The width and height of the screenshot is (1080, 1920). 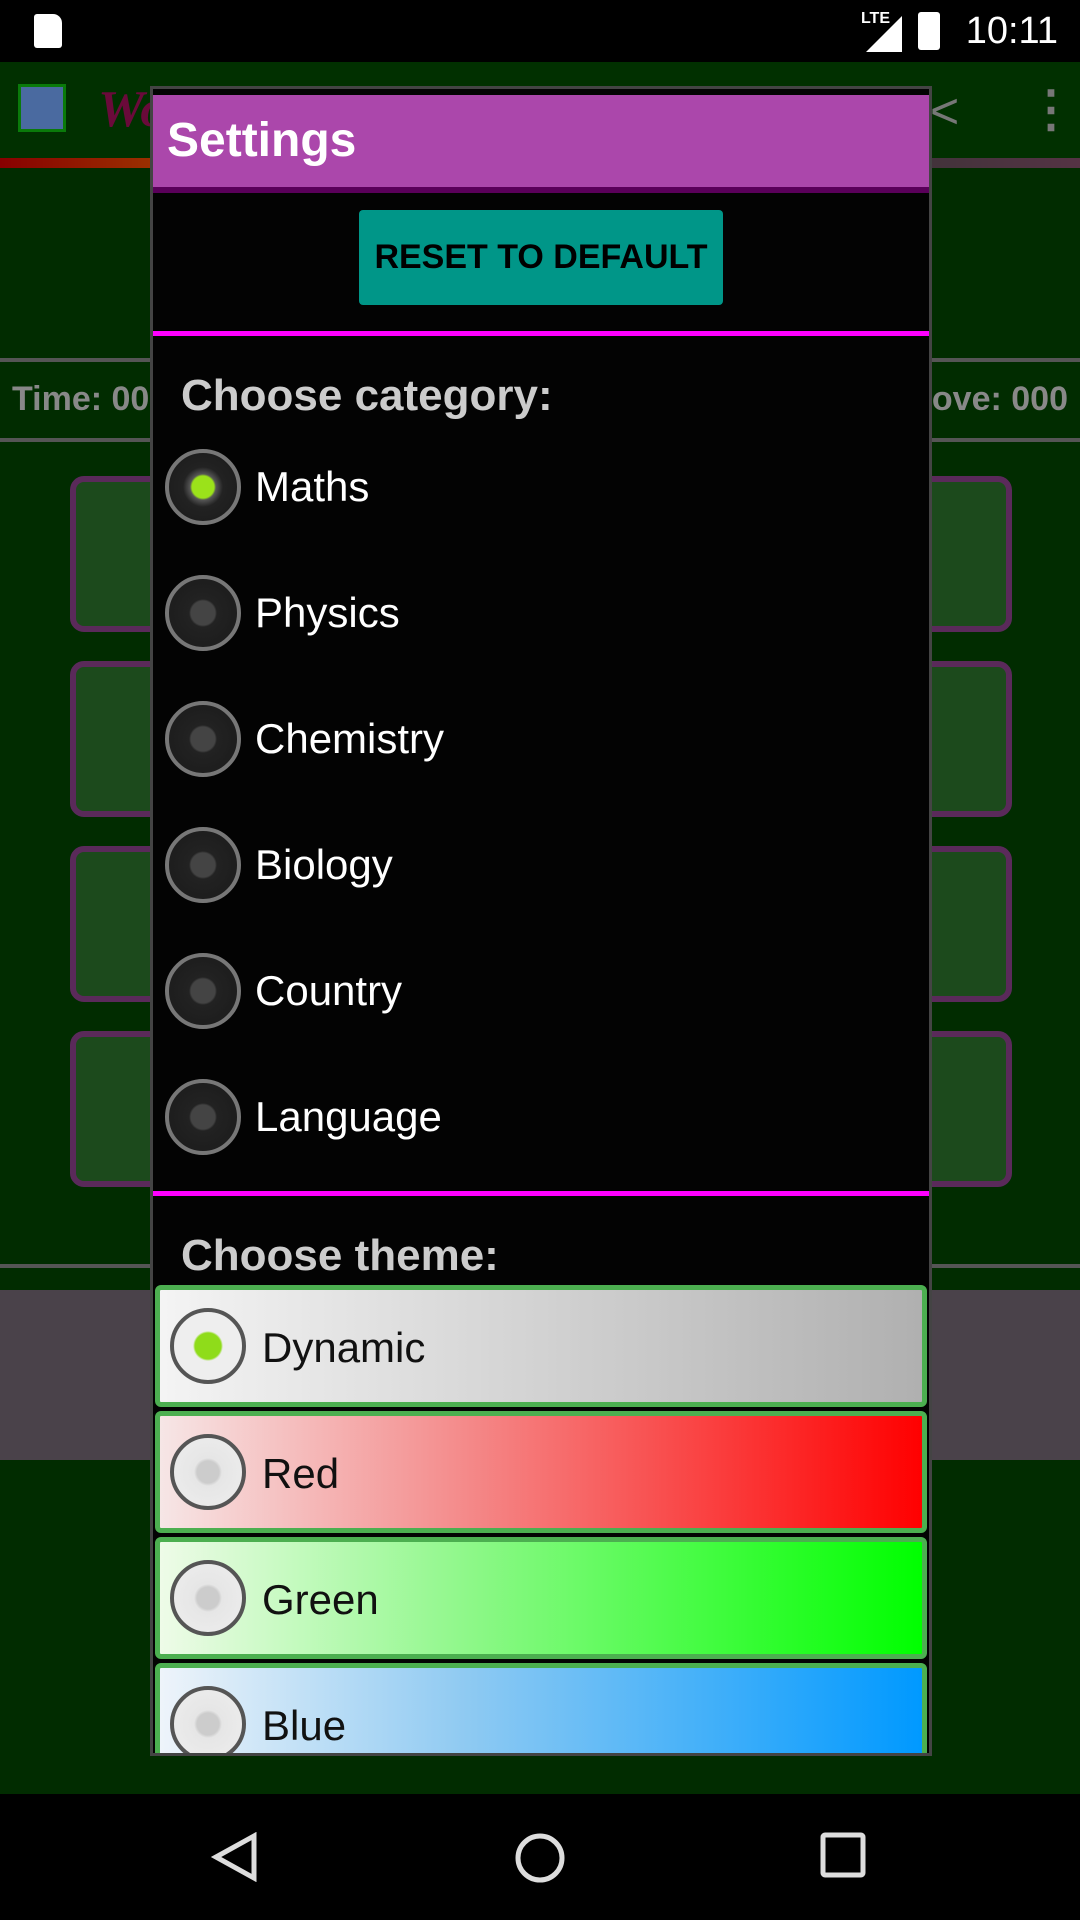 I want to click on option-label: Physics, so click(x=327, y=612).